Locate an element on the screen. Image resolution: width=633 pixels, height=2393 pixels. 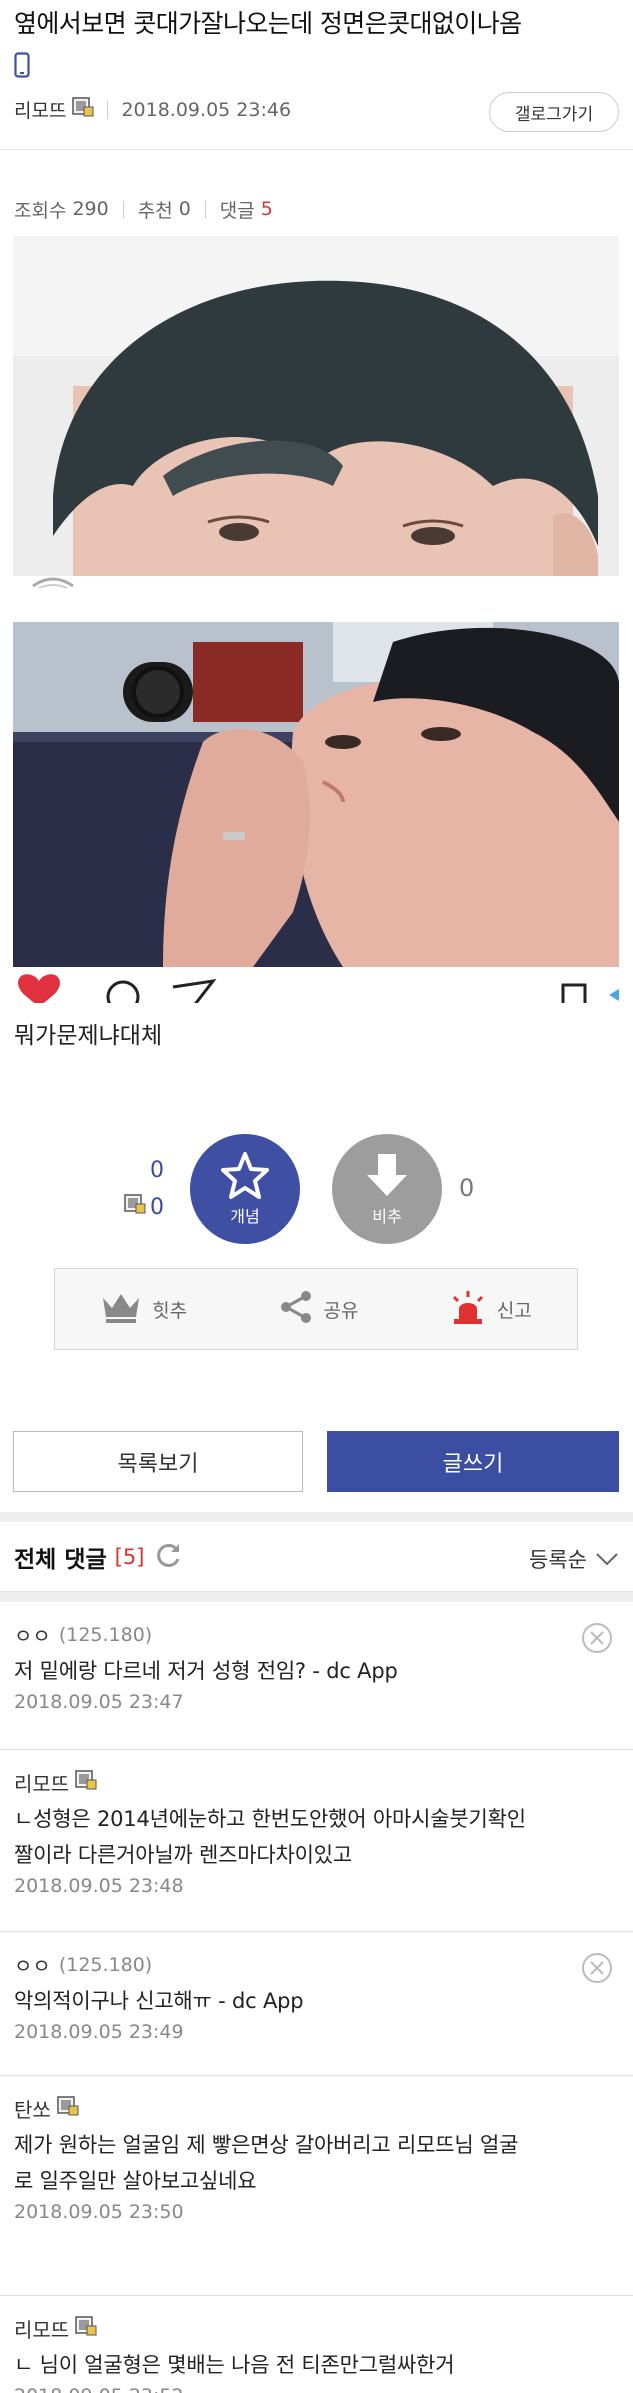
recommend-label: 추천 is located at coordinates (155, 210).